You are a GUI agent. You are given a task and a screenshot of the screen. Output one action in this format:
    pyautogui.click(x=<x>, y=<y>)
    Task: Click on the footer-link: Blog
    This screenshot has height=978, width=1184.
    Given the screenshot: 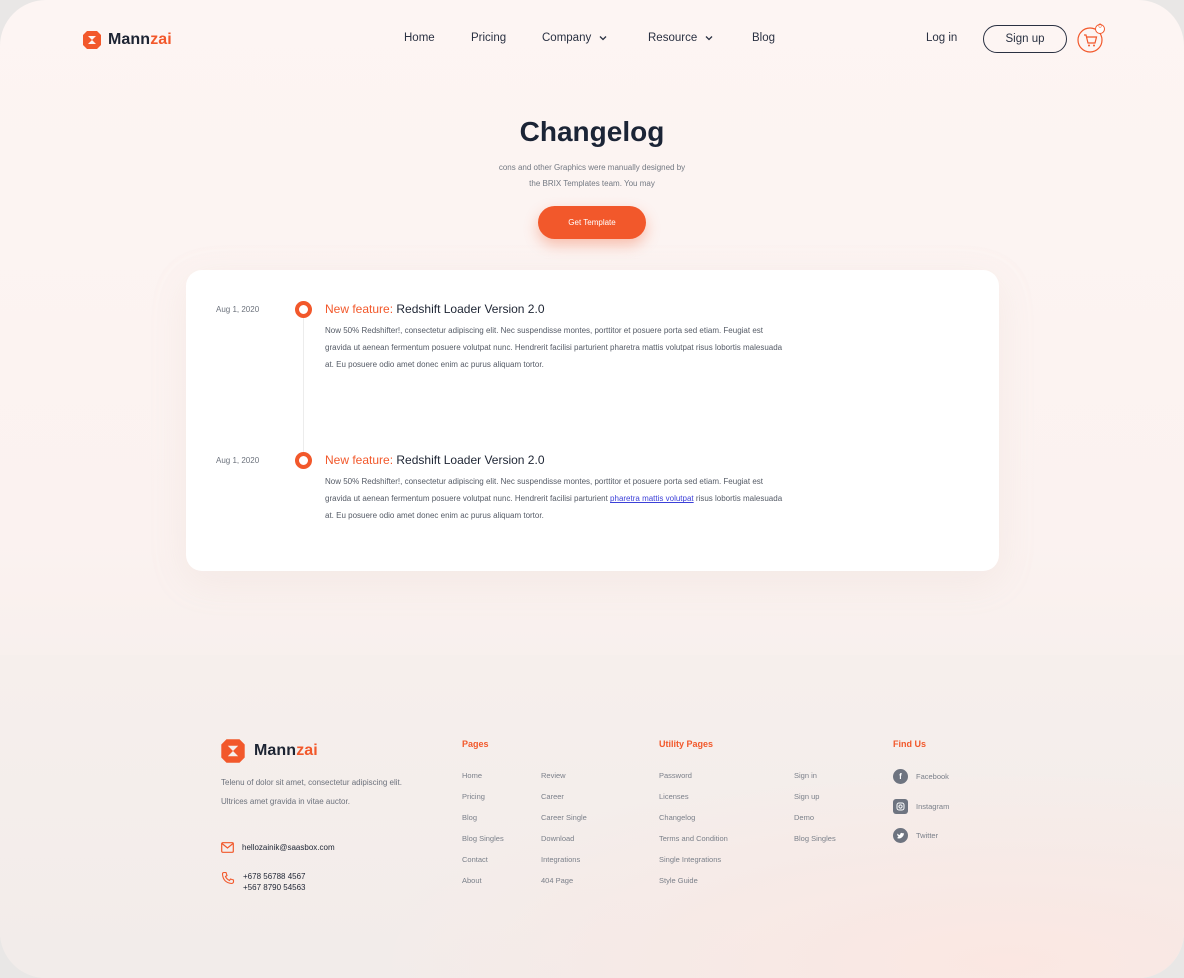 What is the action you would take?
    pyautogui.click(x=469, y=817)
    